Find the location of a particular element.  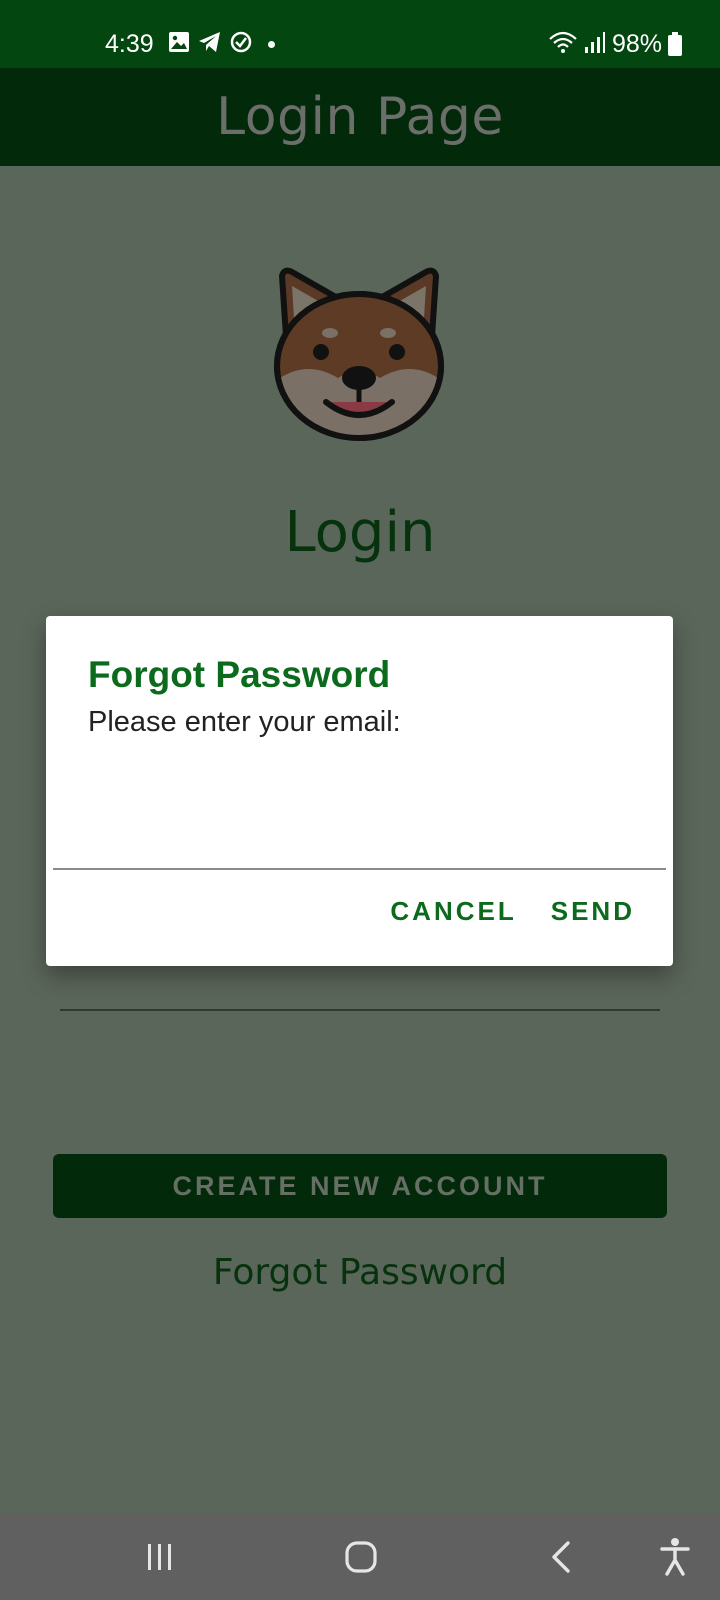

home-icon is located at coordinates (361, 1557).